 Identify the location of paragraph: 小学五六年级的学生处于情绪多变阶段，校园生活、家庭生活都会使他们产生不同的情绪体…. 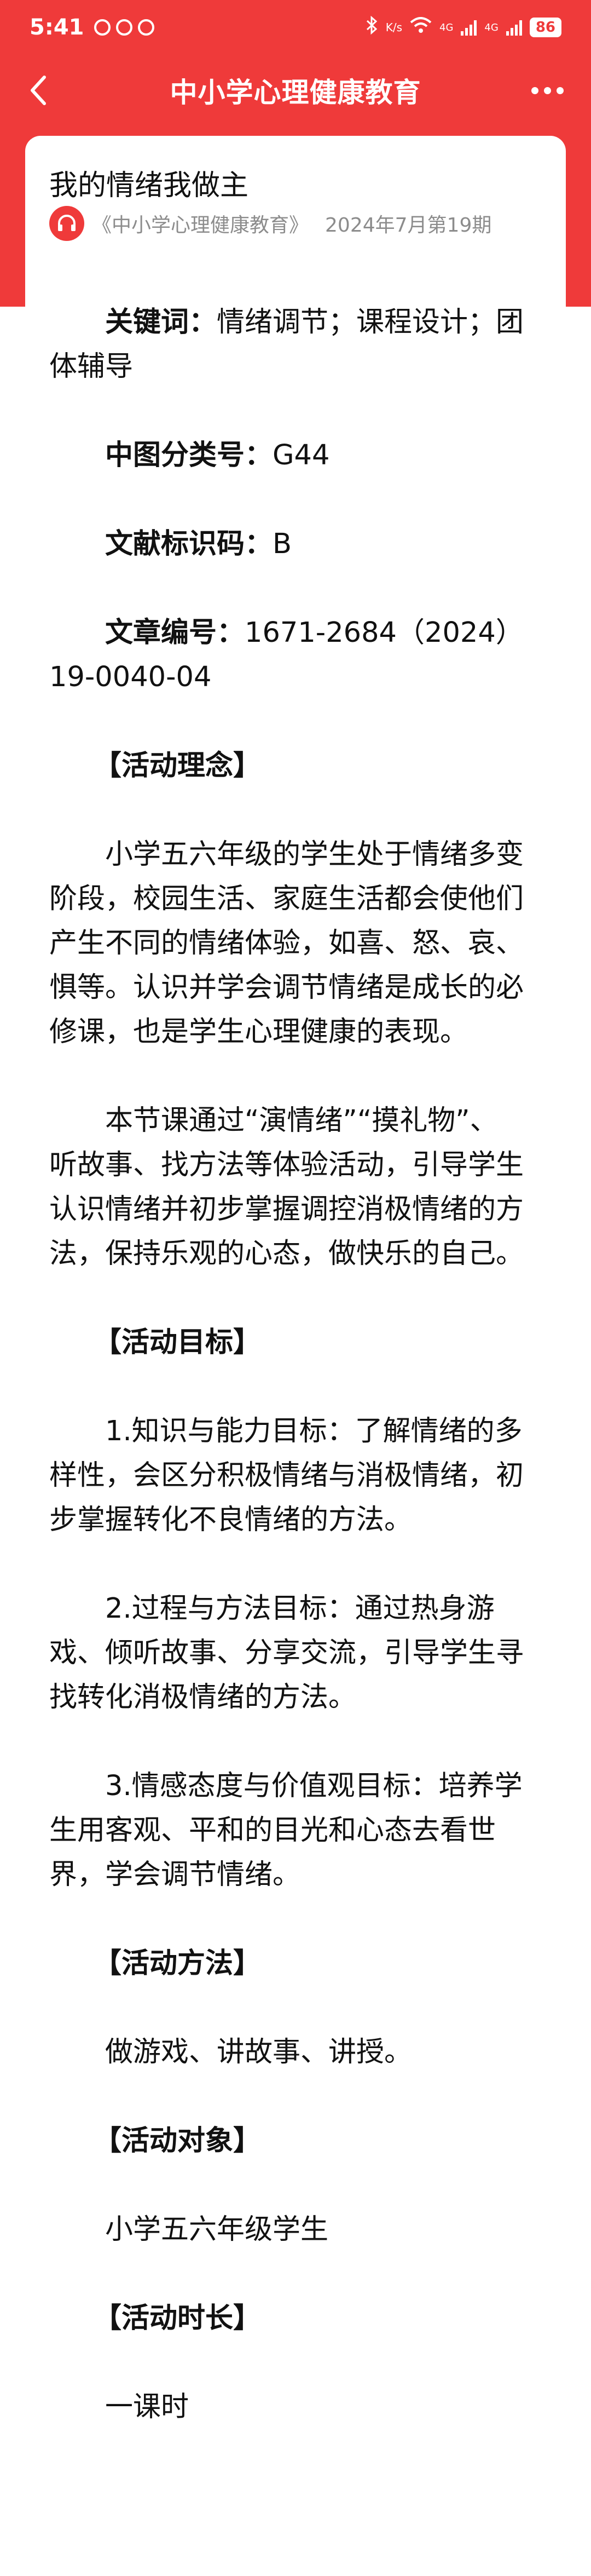
(287, 943).